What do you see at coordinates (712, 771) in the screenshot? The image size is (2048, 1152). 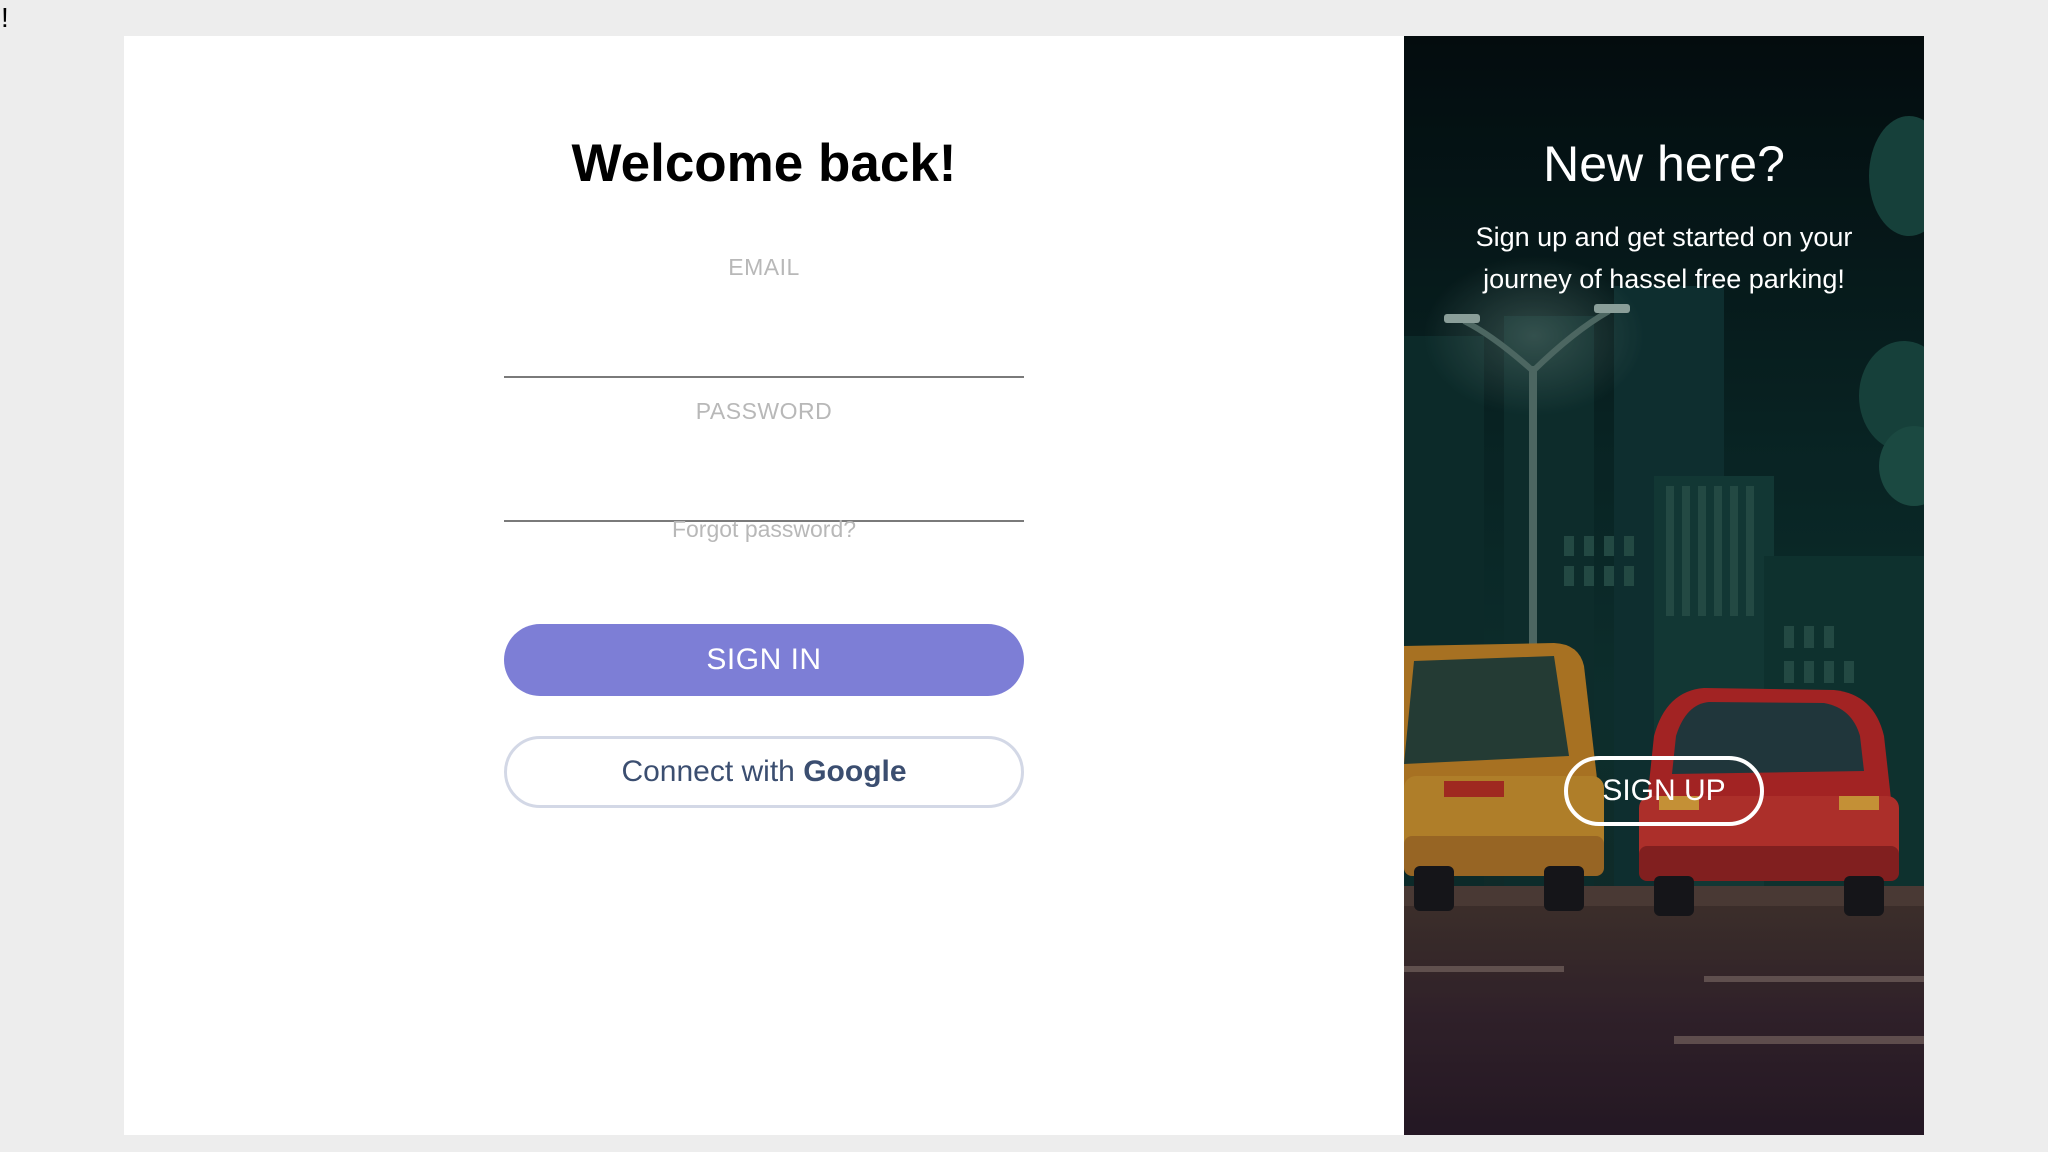 I see `google-button-prefix: Connect with` at bounding box center [712, 771].